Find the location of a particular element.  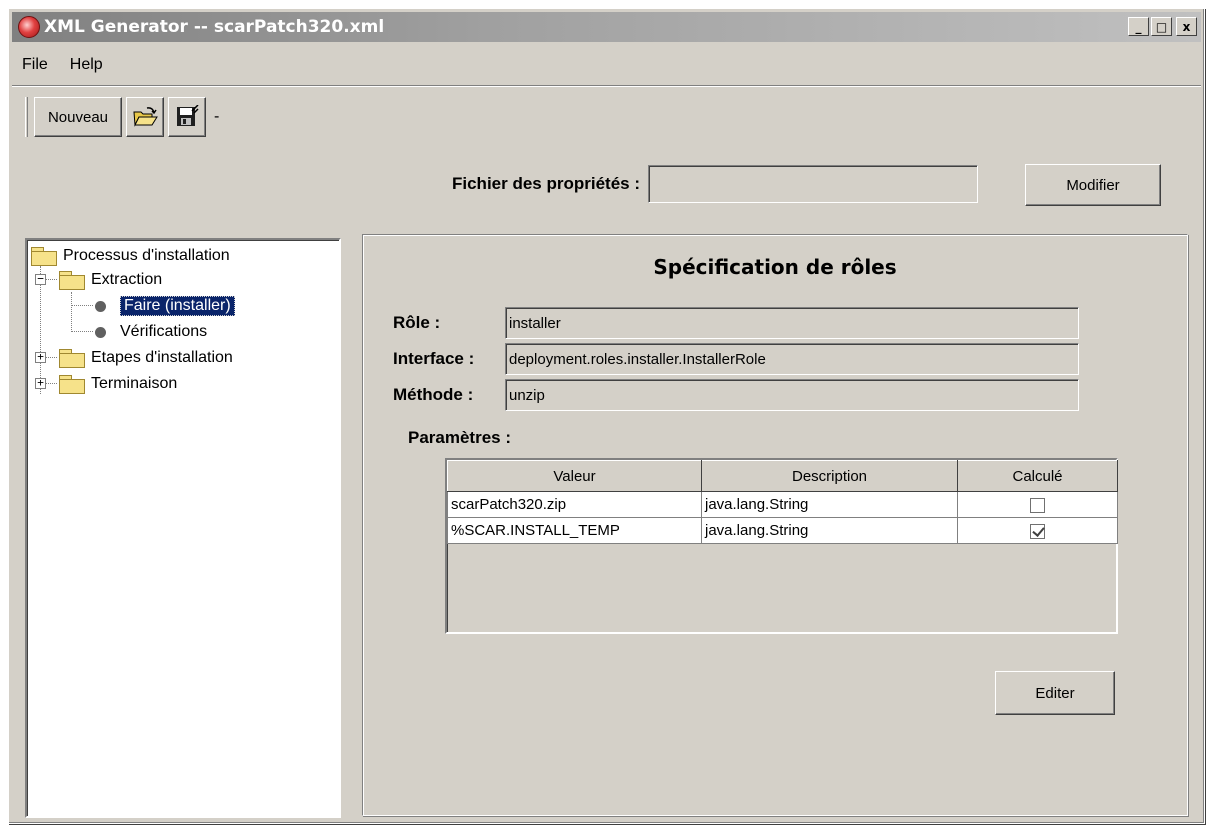

tree-node-extraction: Extraction is located at coordinates (110, 280).